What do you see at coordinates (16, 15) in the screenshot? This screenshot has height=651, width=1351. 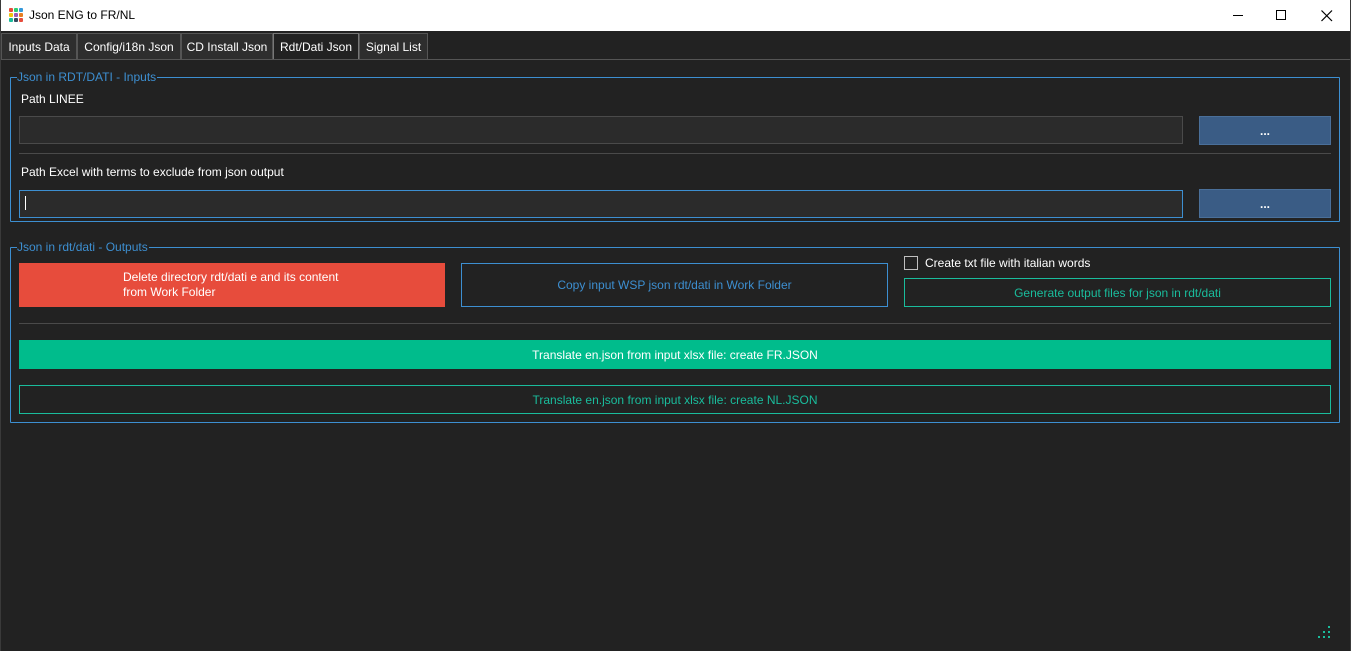 I see `app-icon` at bounding box center [16, 15].